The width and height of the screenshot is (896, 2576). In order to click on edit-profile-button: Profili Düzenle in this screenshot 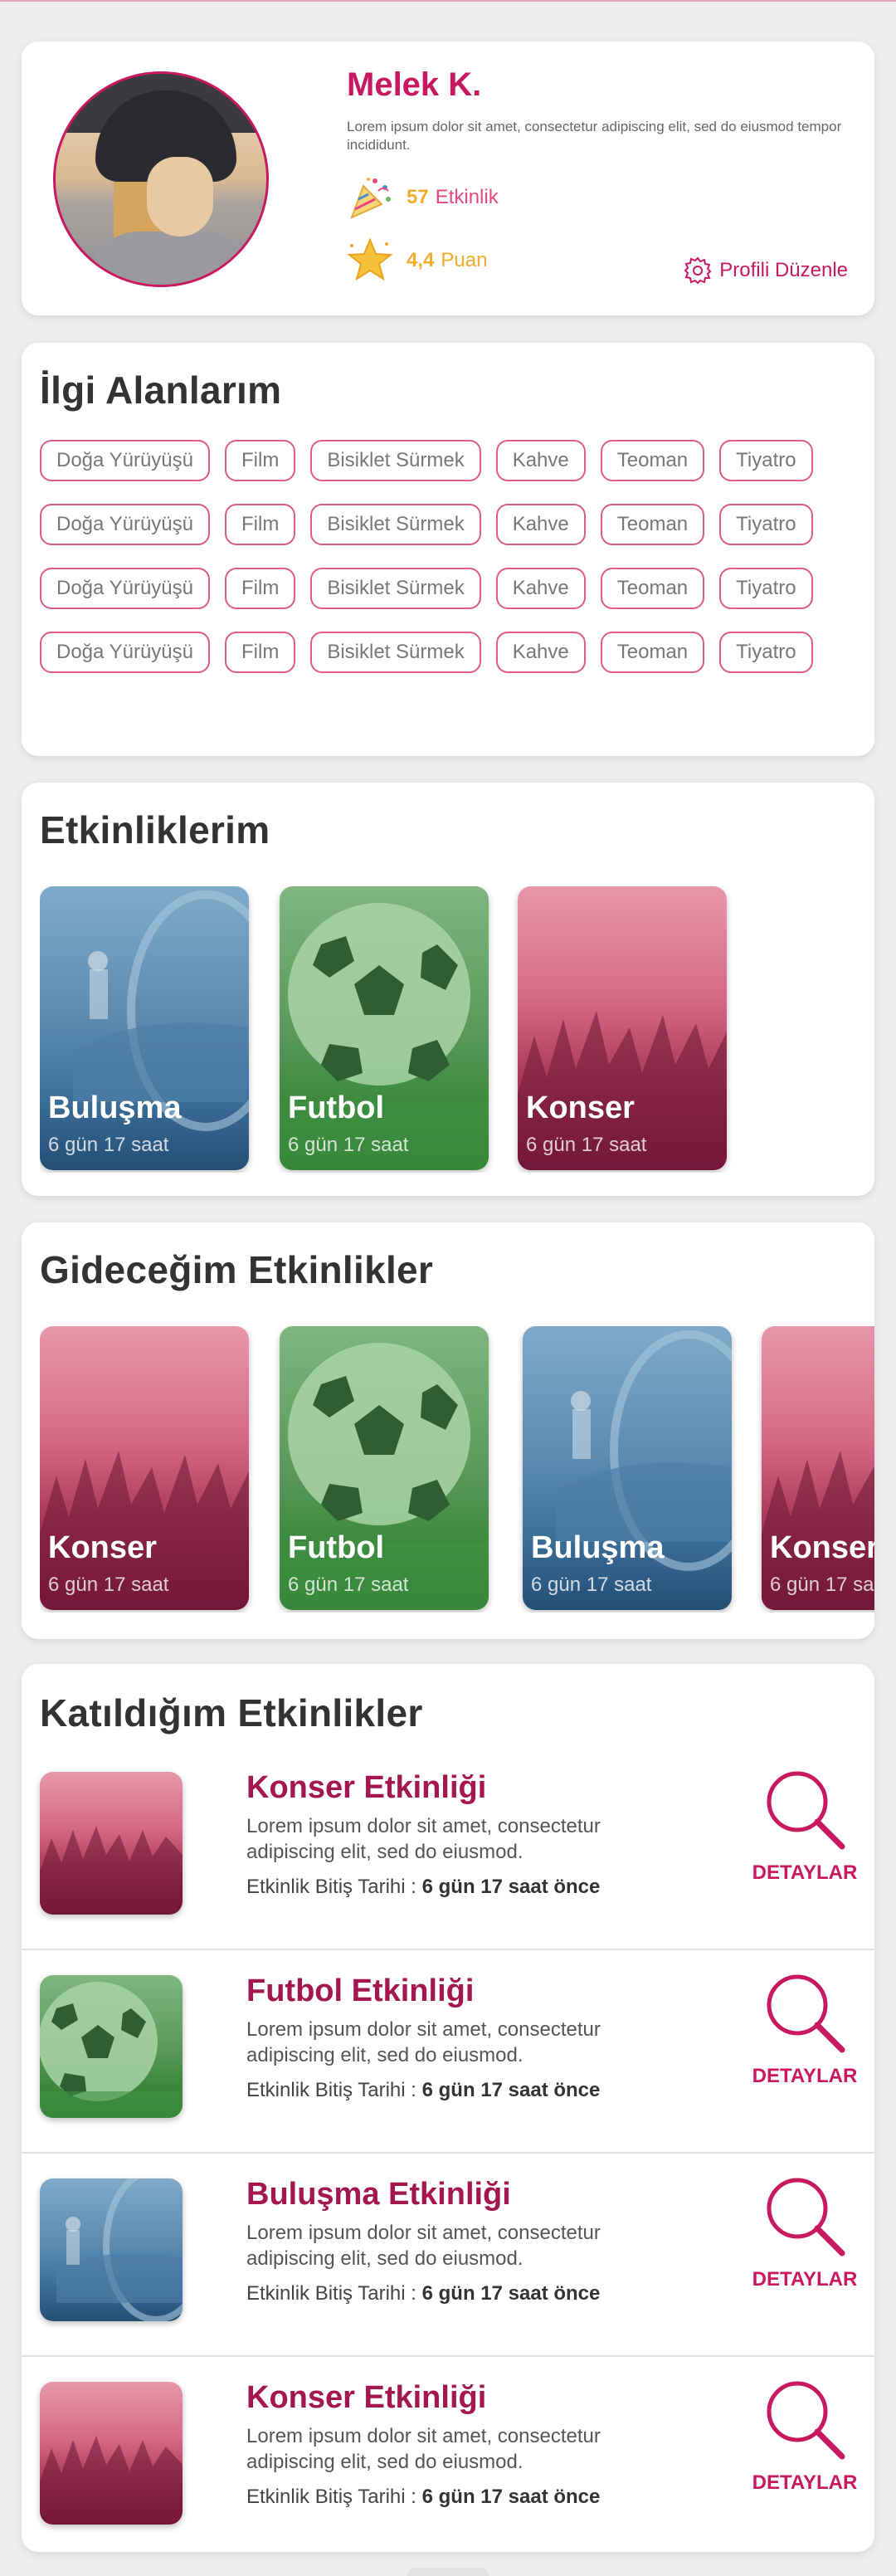, I will do `click(765, 271)`.